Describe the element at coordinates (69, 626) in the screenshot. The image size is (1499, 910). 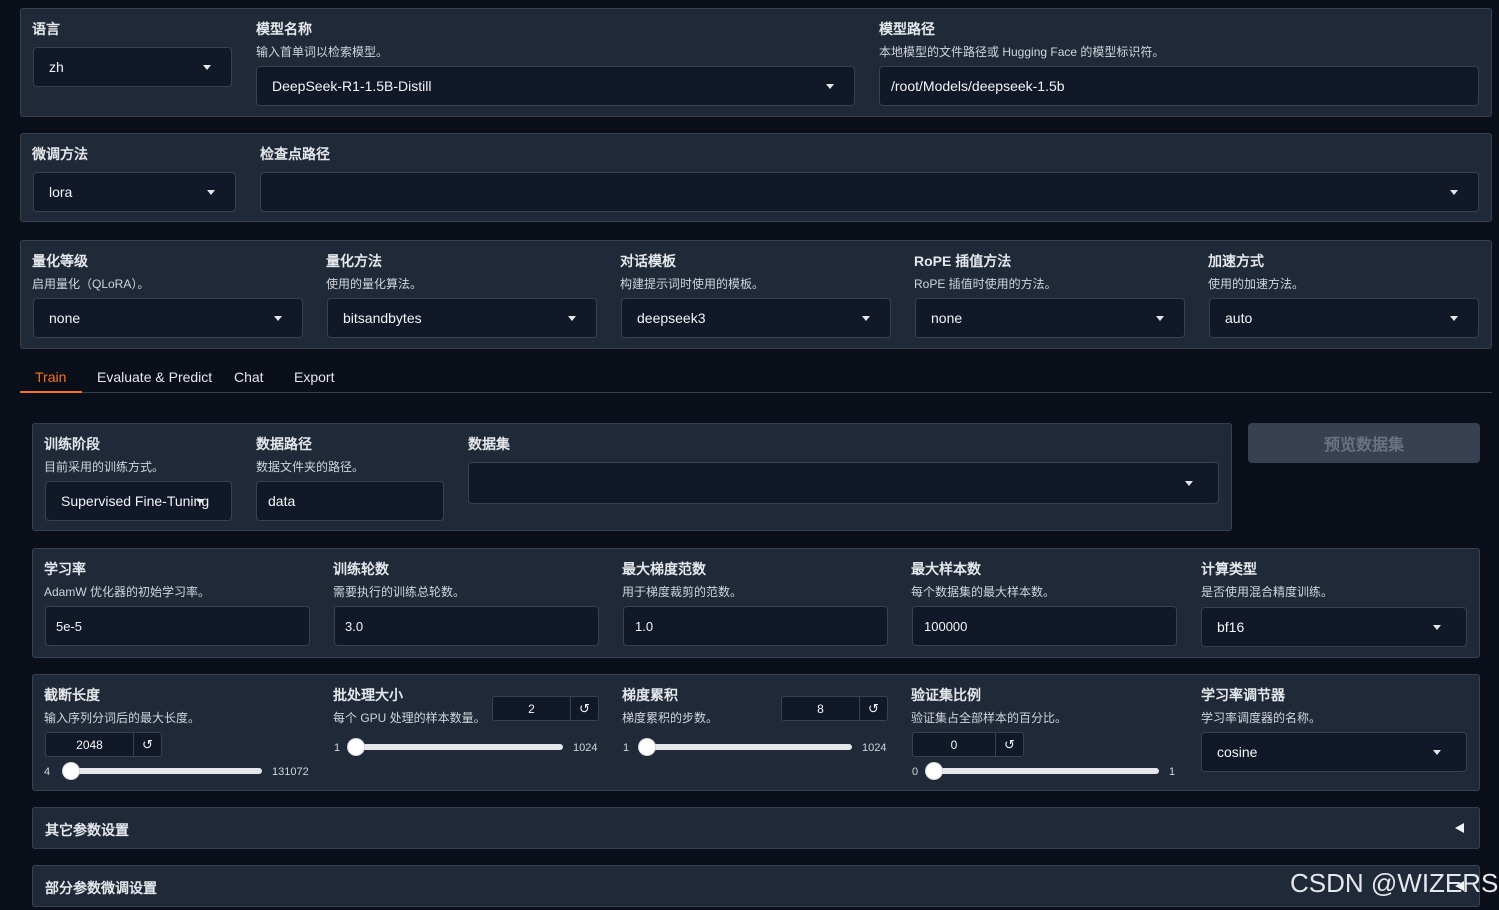
I see `learning-rate-value: 5e-5` at that location.